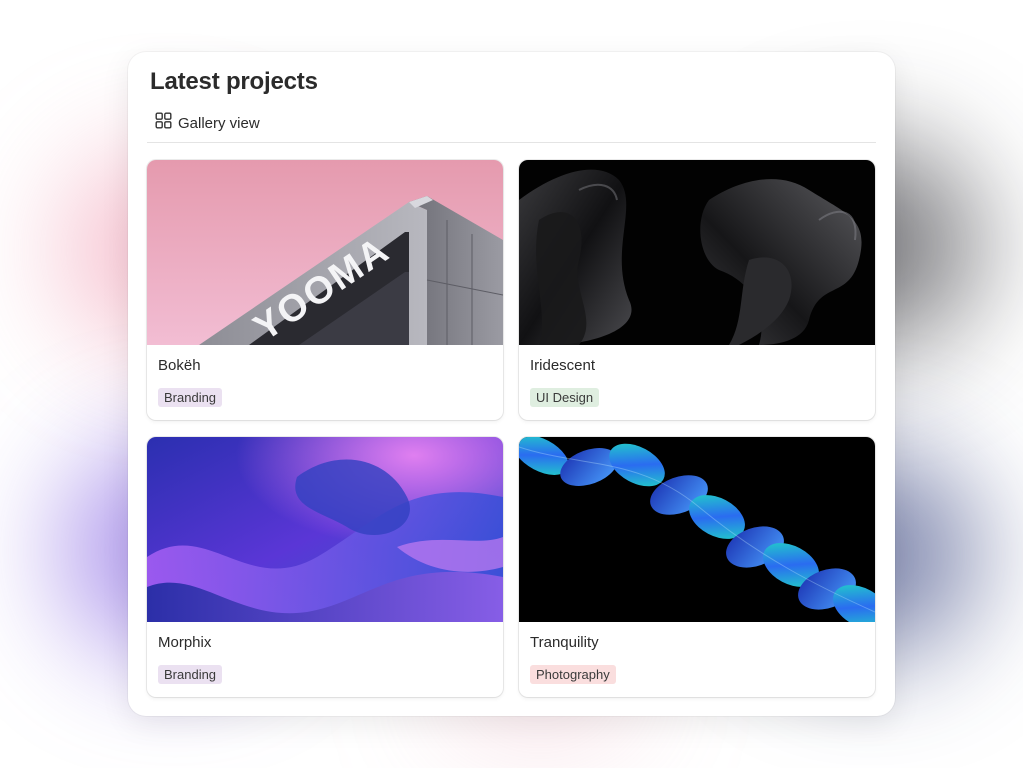 The height and width of the screenshot is (768, 1023). What do you see at coordinates (511, 142) in the screenshot?
I see `divider` at bounding box center [511, 142].